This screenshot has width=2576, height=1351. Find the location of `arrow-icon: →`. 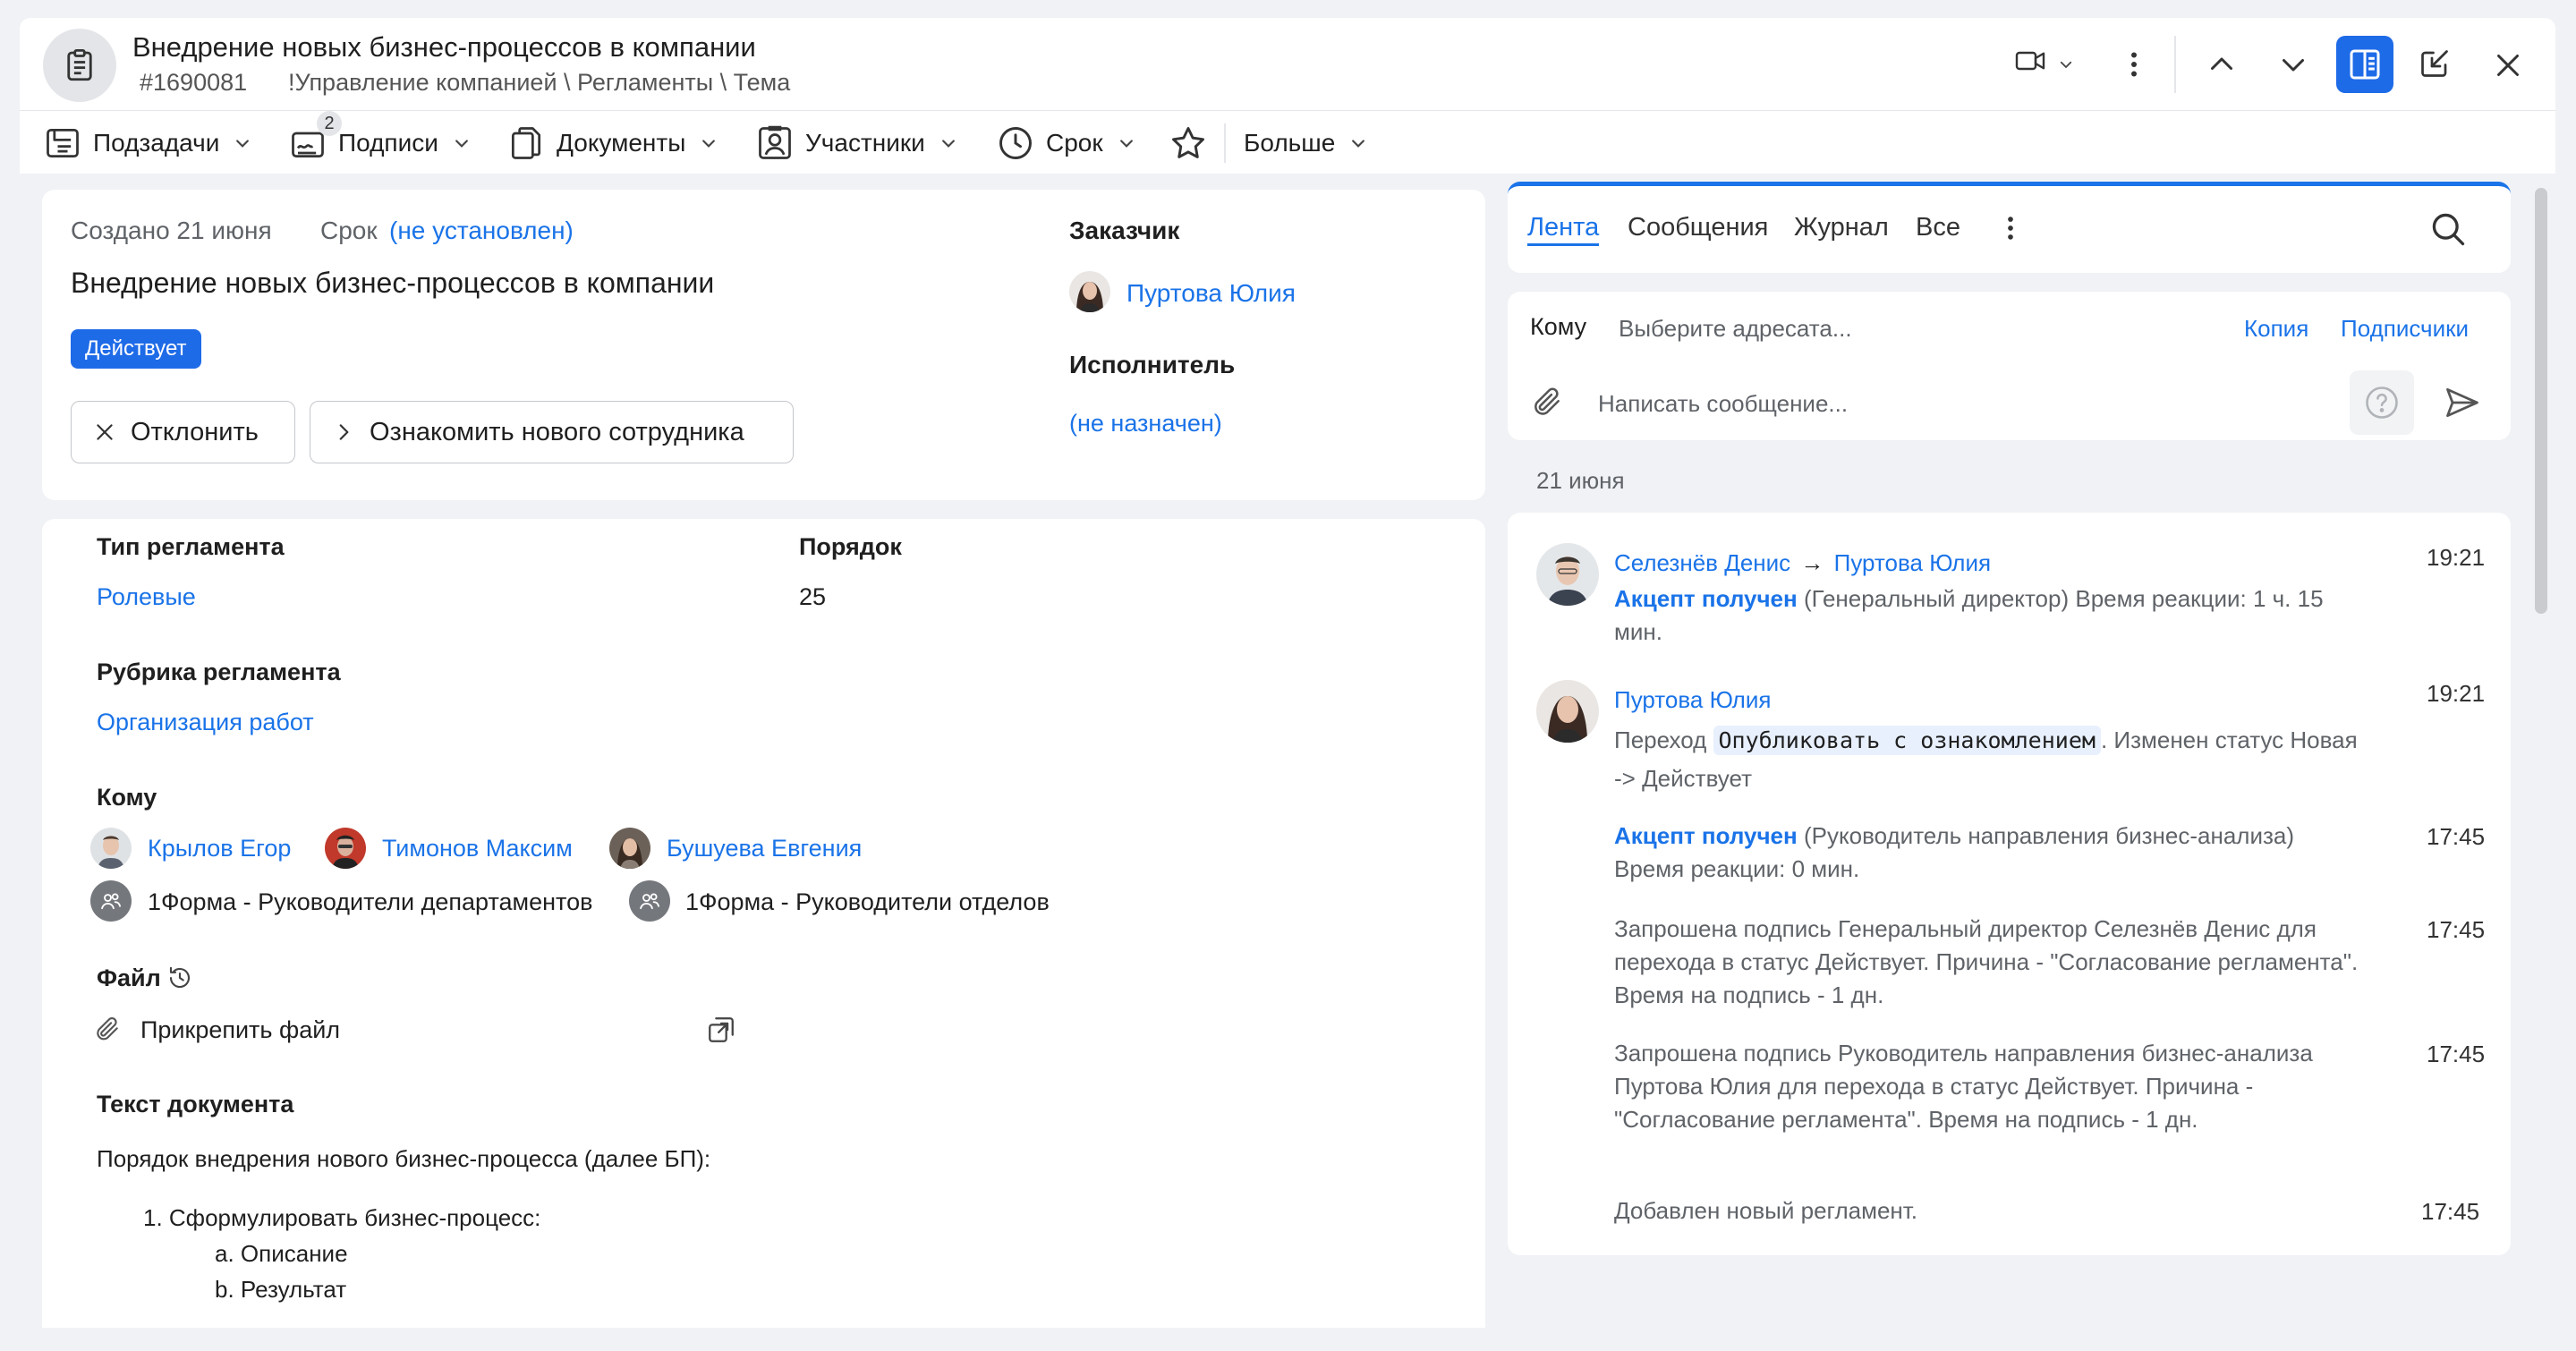

arrow-icon: → is located at coordinates (1812, 562).